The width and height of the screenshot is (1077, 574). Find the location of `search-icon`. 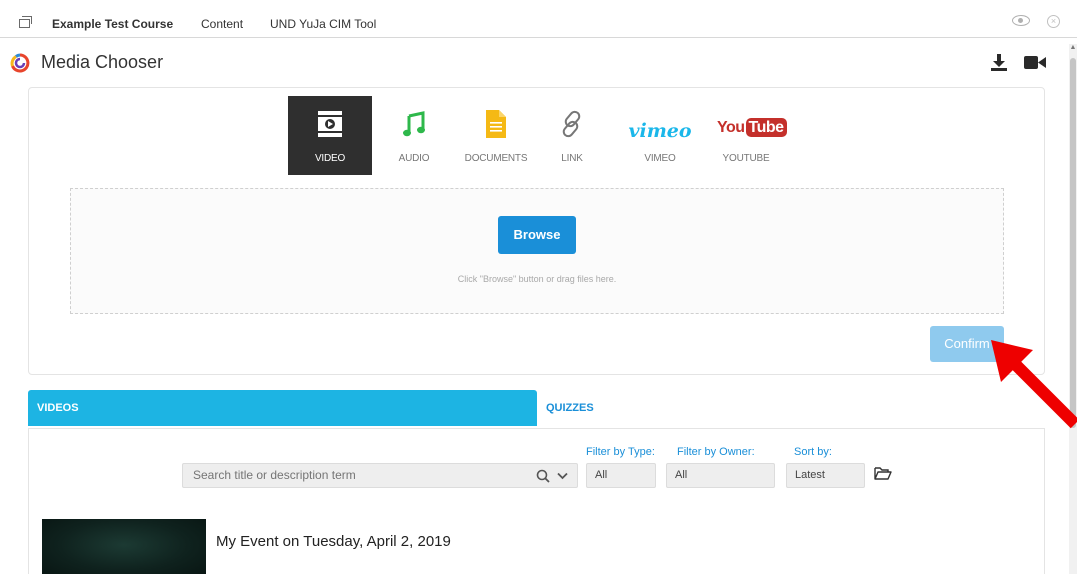

search-icon is located at coordinates (543, 476).